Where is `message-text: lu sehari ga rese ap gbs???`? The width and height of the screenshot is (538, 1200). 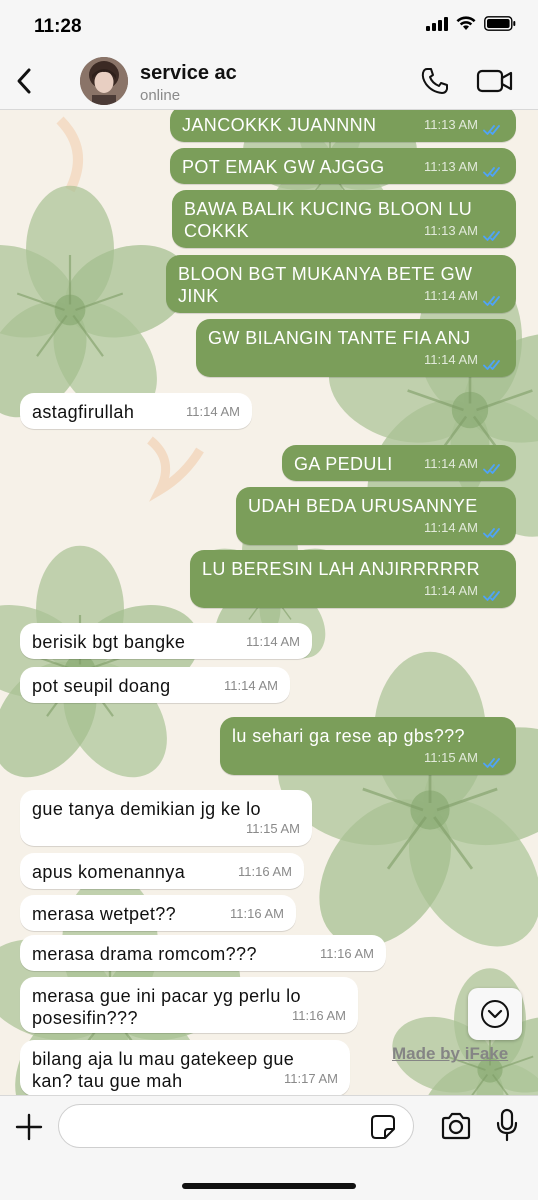
message-text: lu sehari ga rese ap gbs??? is located at coordinates (348, 736).